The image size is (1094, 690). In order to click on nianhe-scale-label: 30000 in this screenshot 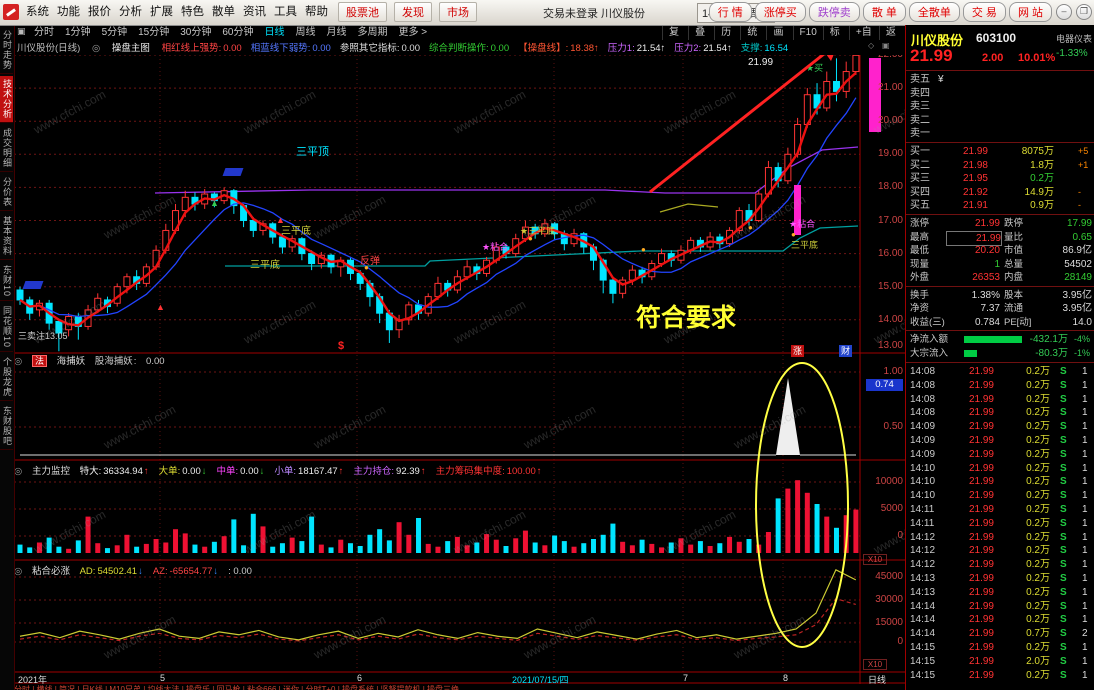, I will do `click(889, 599)`.